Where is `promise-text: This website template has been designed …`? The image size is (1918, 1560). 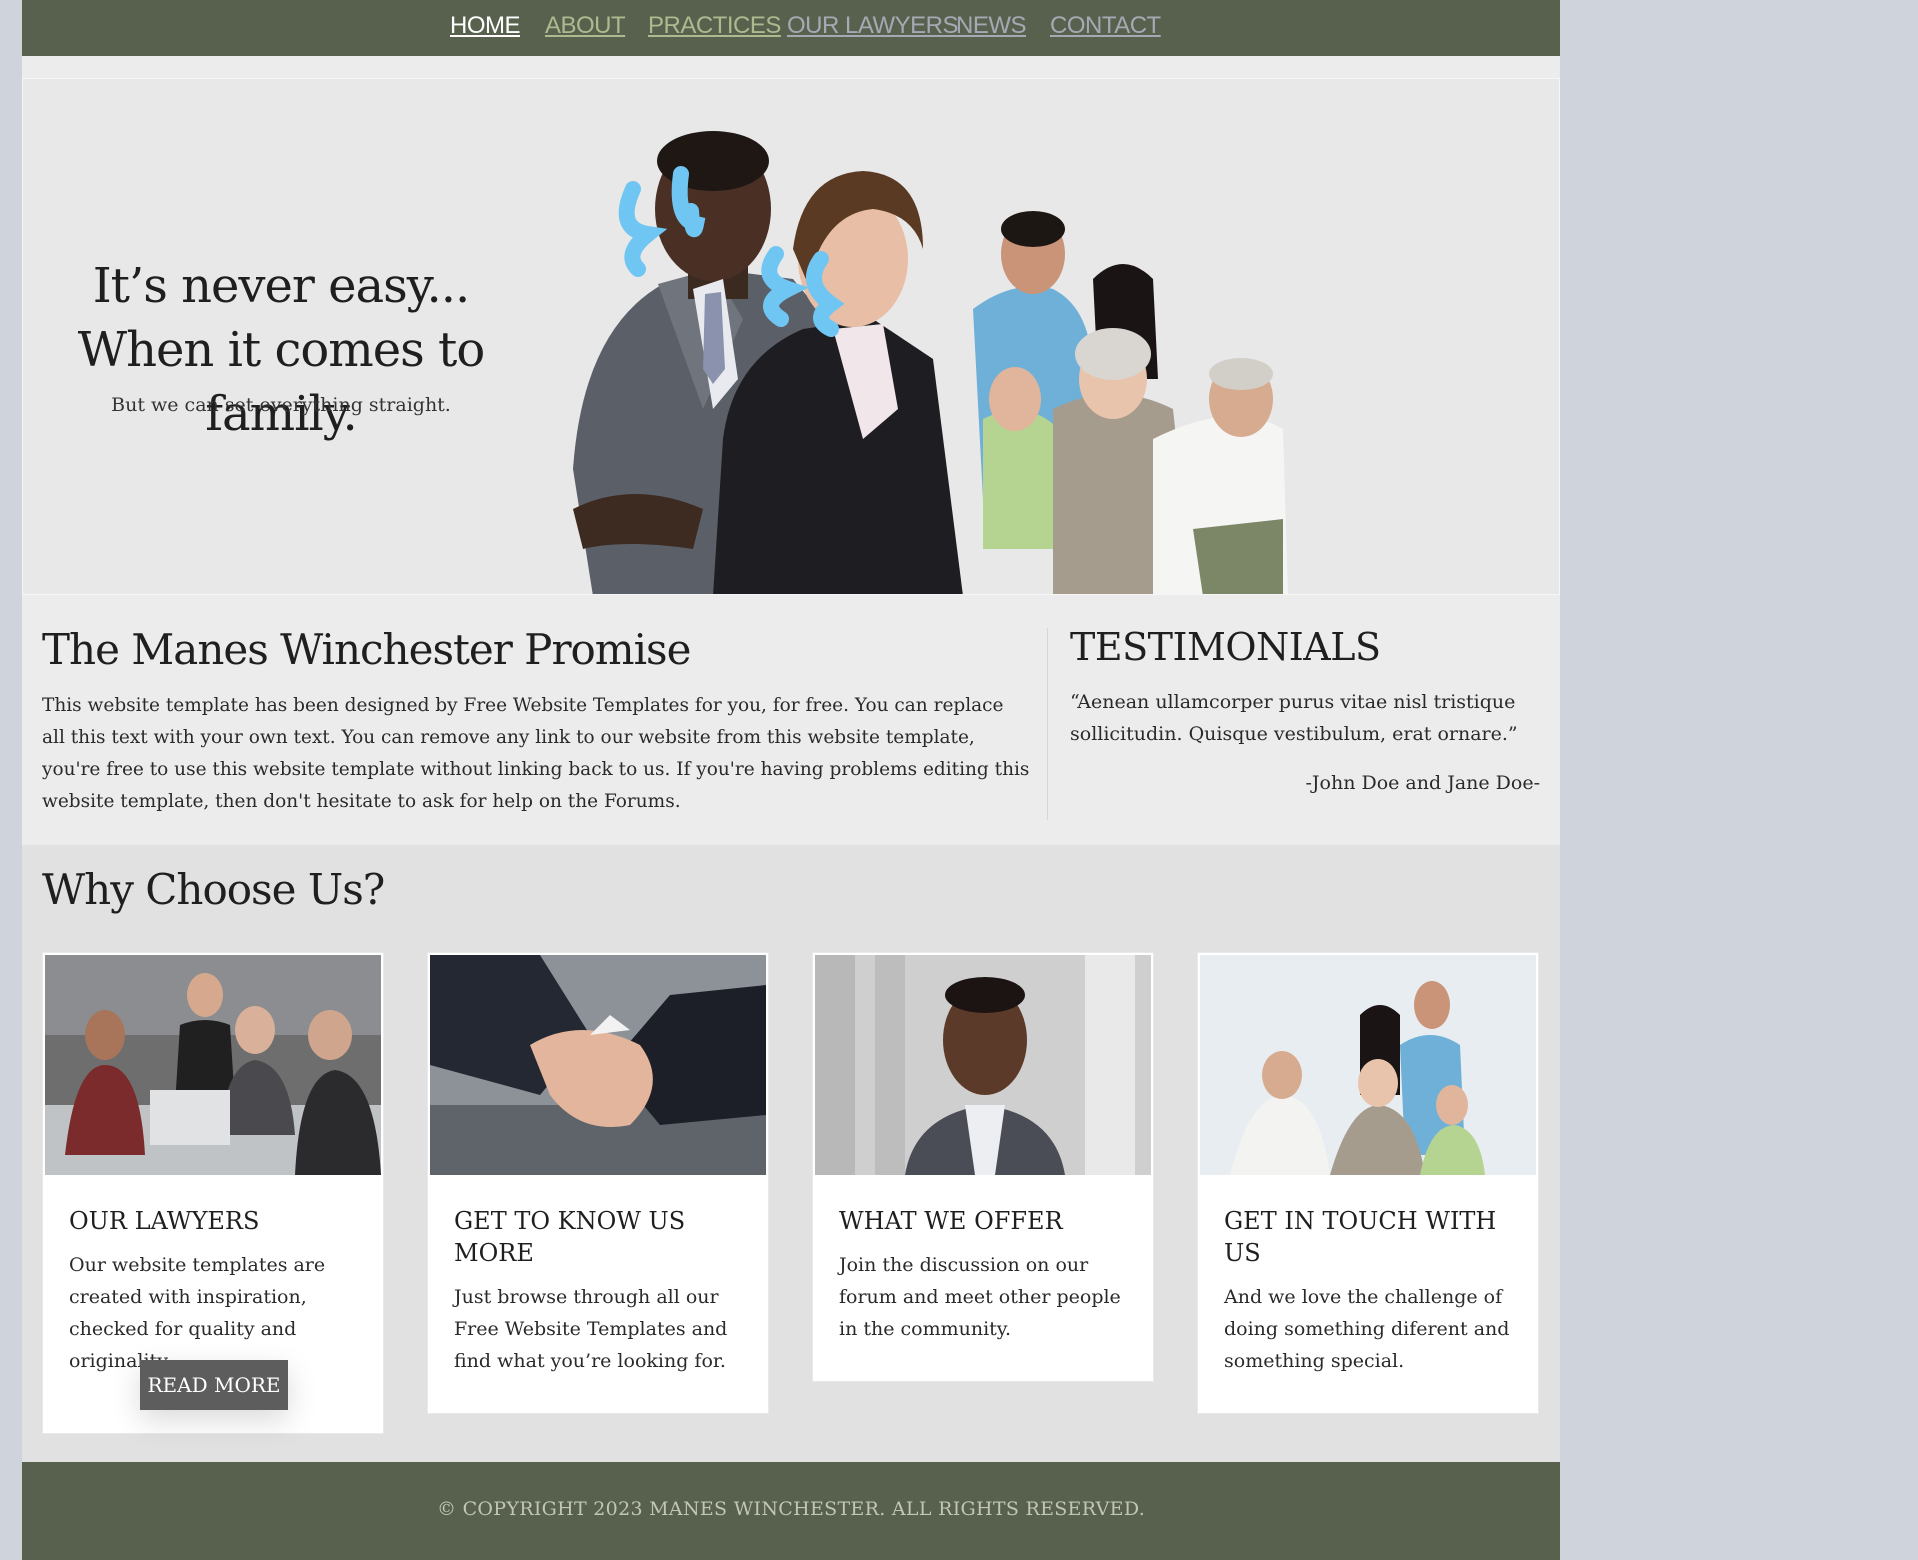 promise-text: This website template has been designed … is located at coordinates (536, 753).